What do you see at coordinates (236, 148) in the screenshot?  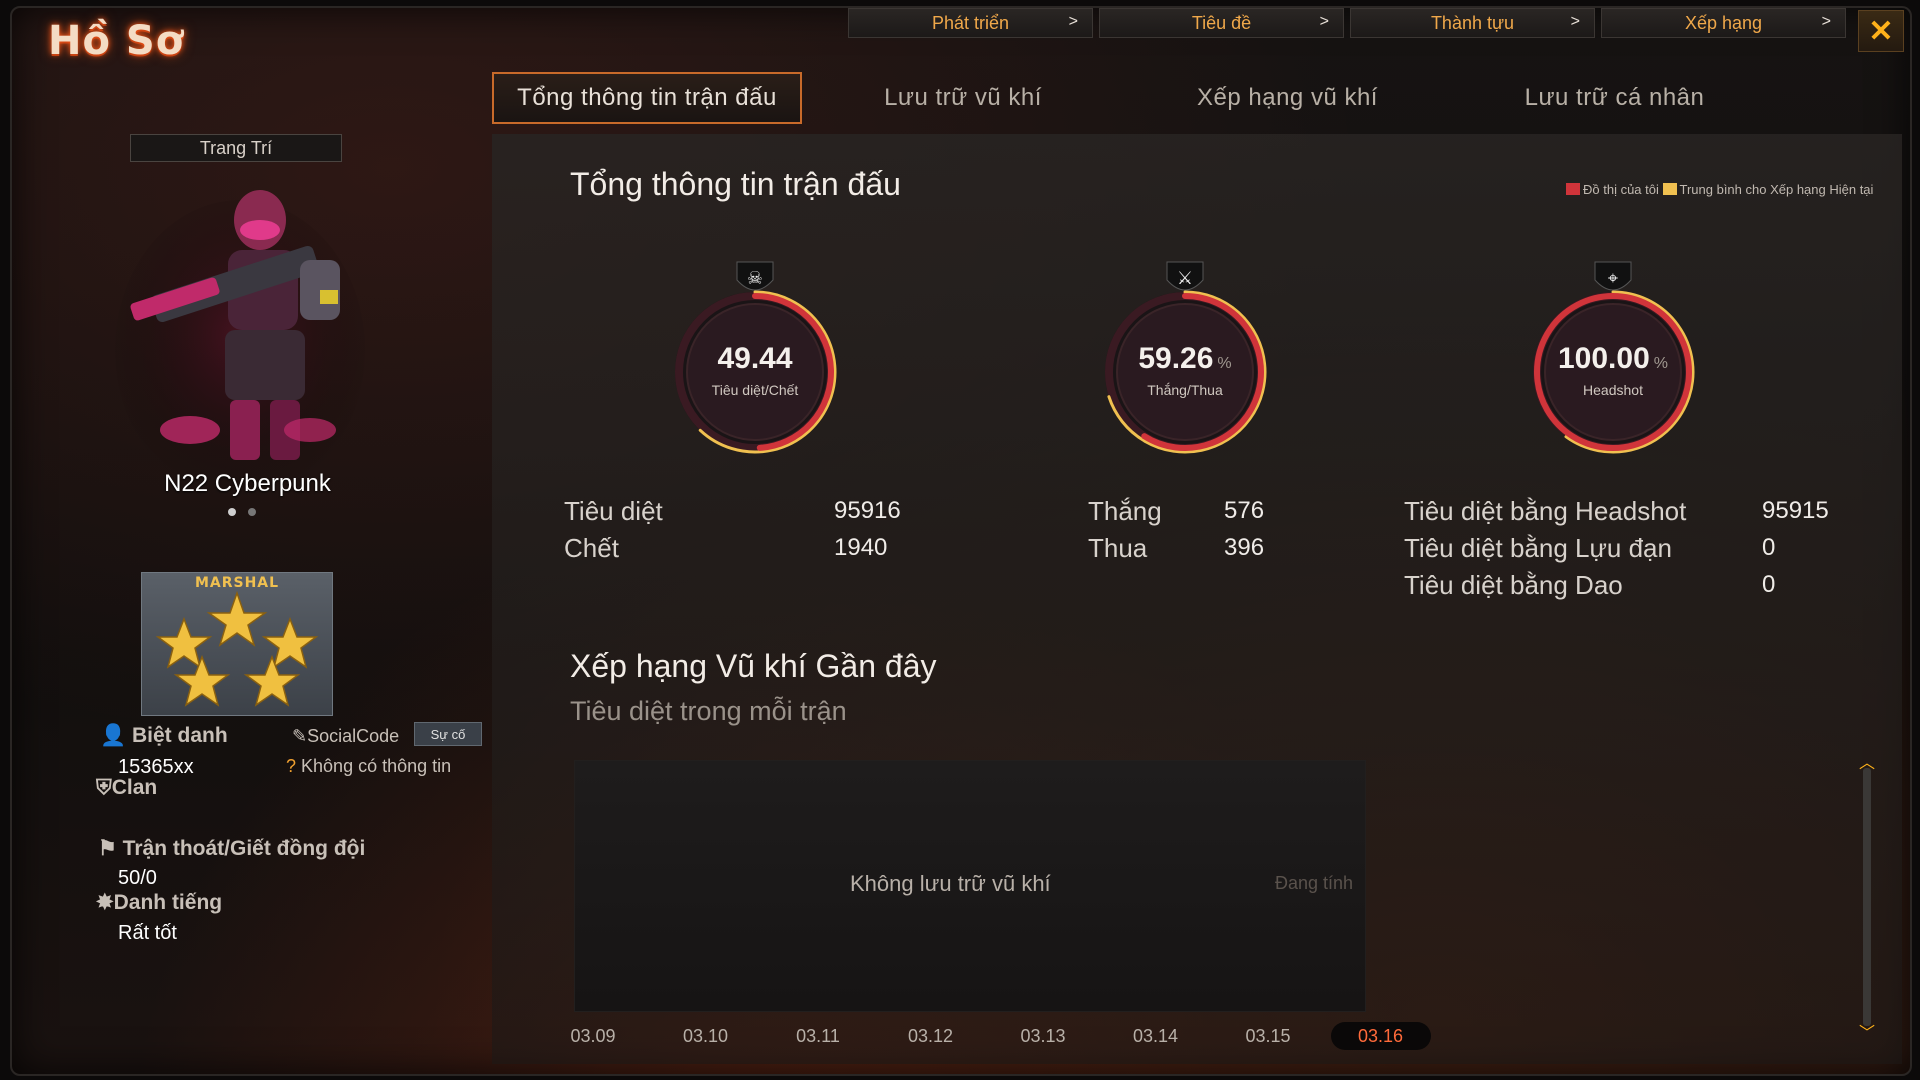 I see `decorate-button: Trang Trí` at bounding box center [236, 148].